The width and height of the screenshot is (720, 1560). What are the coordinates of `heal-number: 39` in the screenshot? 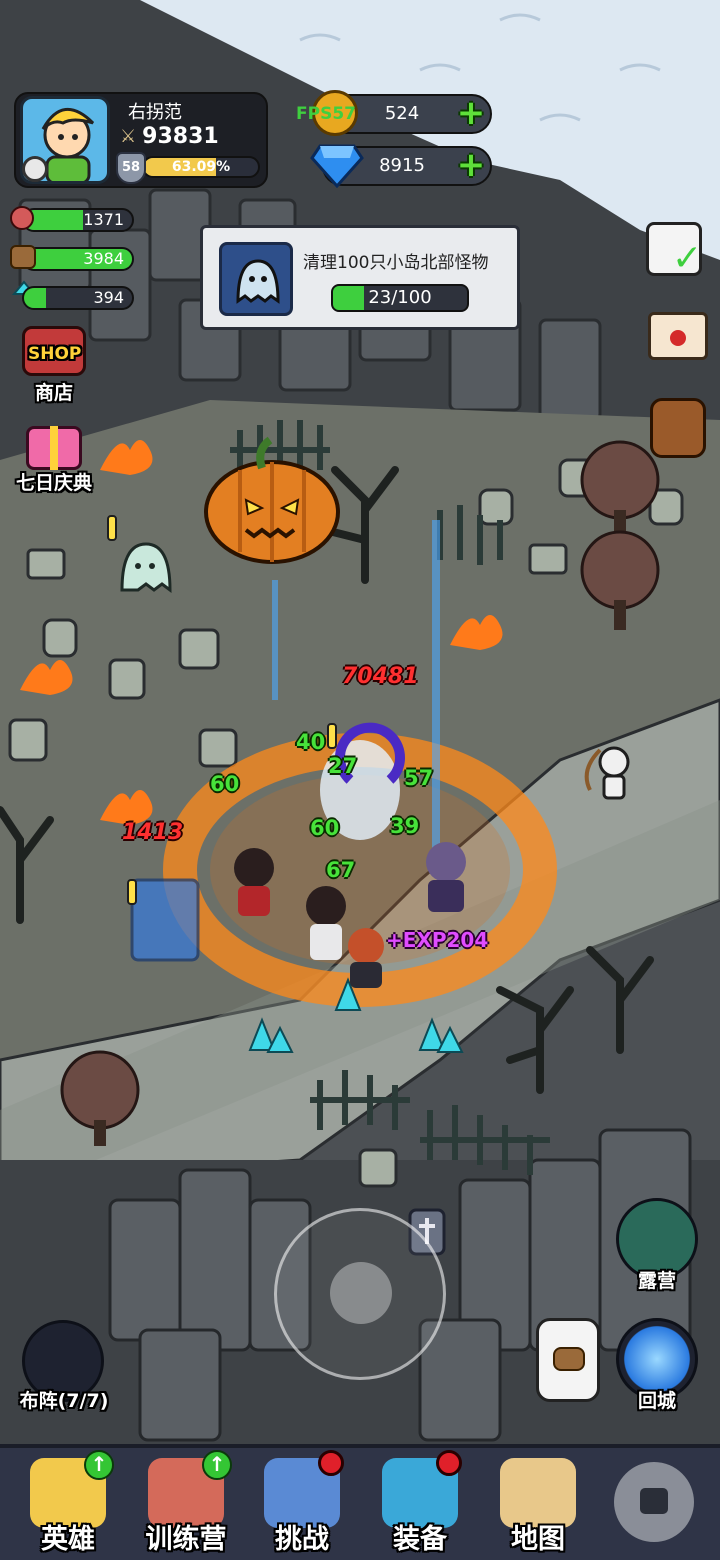 It's located at (405, 826).